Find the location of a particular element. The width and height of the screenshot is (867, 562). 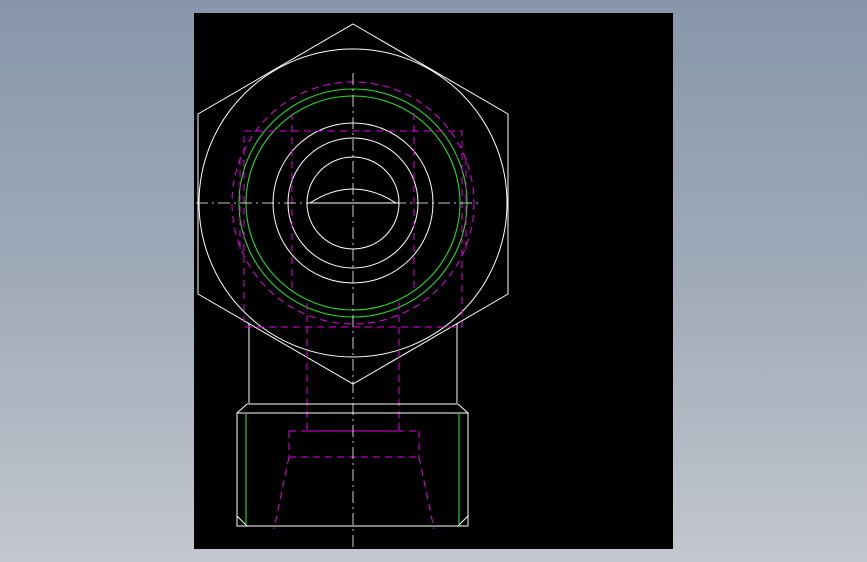

lower-fitting-top-chamfer-left is located at coordinates (242, 408).